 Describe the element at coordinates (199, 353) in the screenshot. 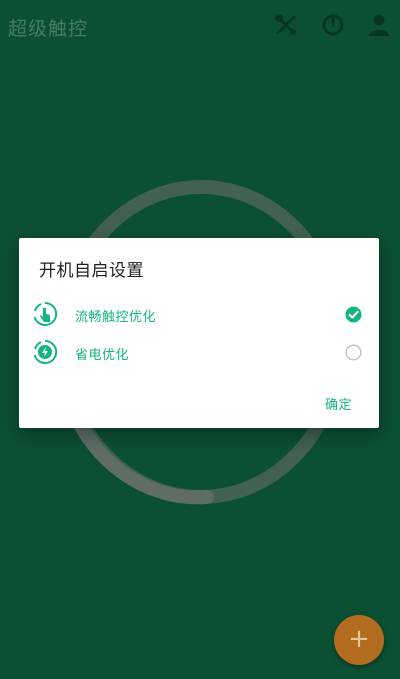

I see `option-power-optimize: 省电优化` at that location.